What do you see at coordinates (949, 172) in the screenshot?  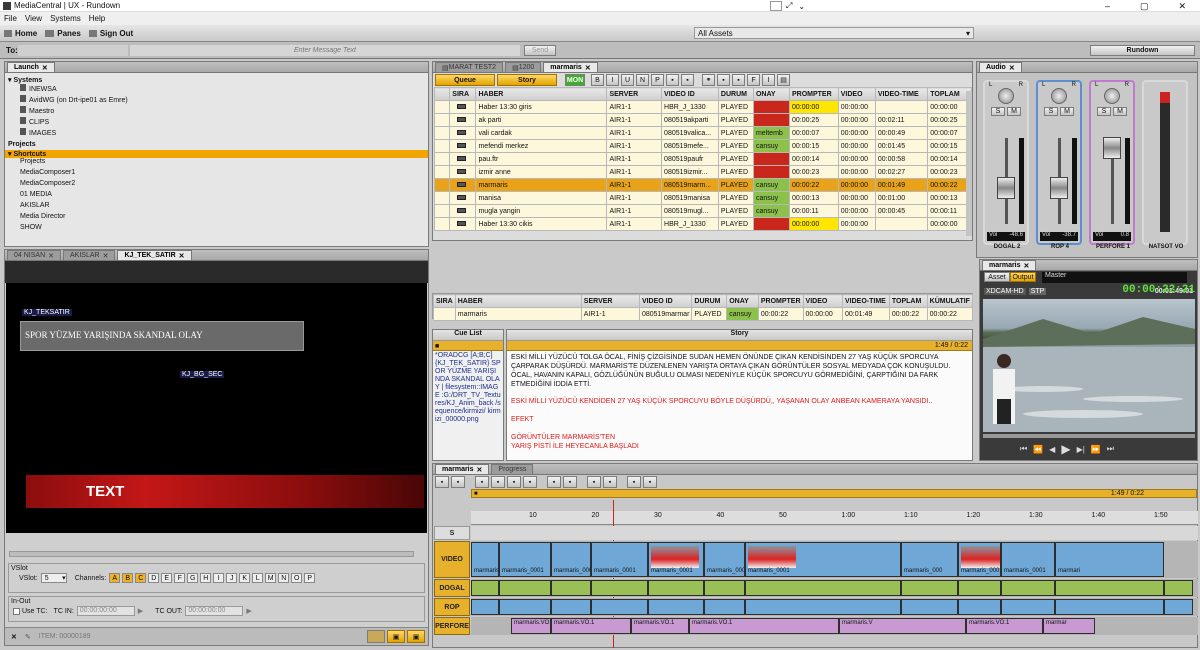 I see `cell-toplam: 00:00:23` at bounding box center [949, 172].